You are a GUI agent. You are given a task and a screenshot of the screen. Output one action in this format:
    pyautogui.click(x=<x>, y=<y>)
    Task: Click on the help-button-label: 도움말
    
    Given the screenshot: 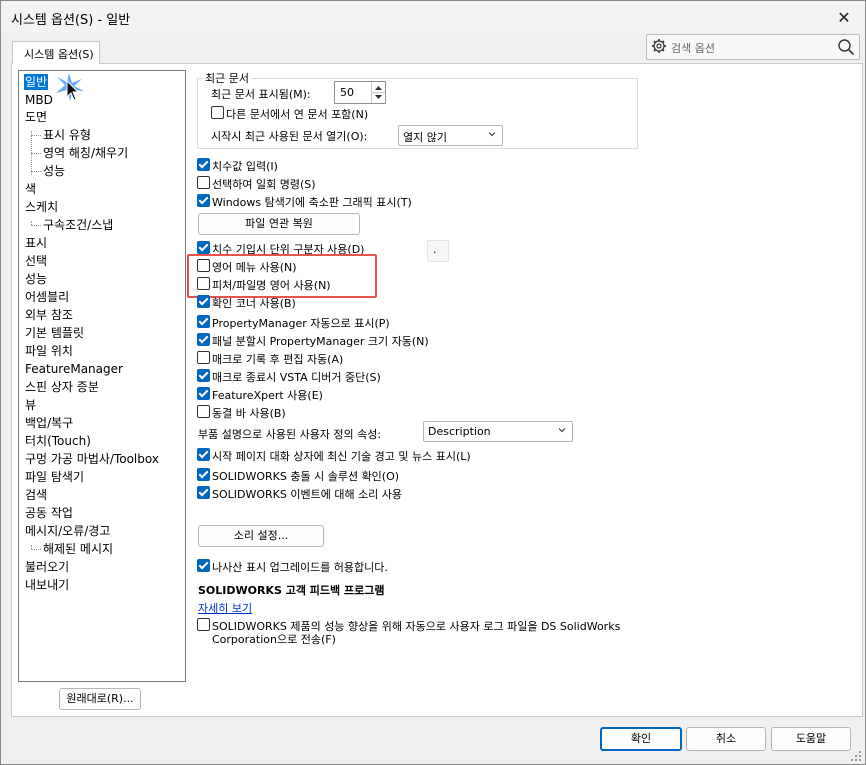 What is the action you would take?
    pyautogui.click(x=811, y=738)
    